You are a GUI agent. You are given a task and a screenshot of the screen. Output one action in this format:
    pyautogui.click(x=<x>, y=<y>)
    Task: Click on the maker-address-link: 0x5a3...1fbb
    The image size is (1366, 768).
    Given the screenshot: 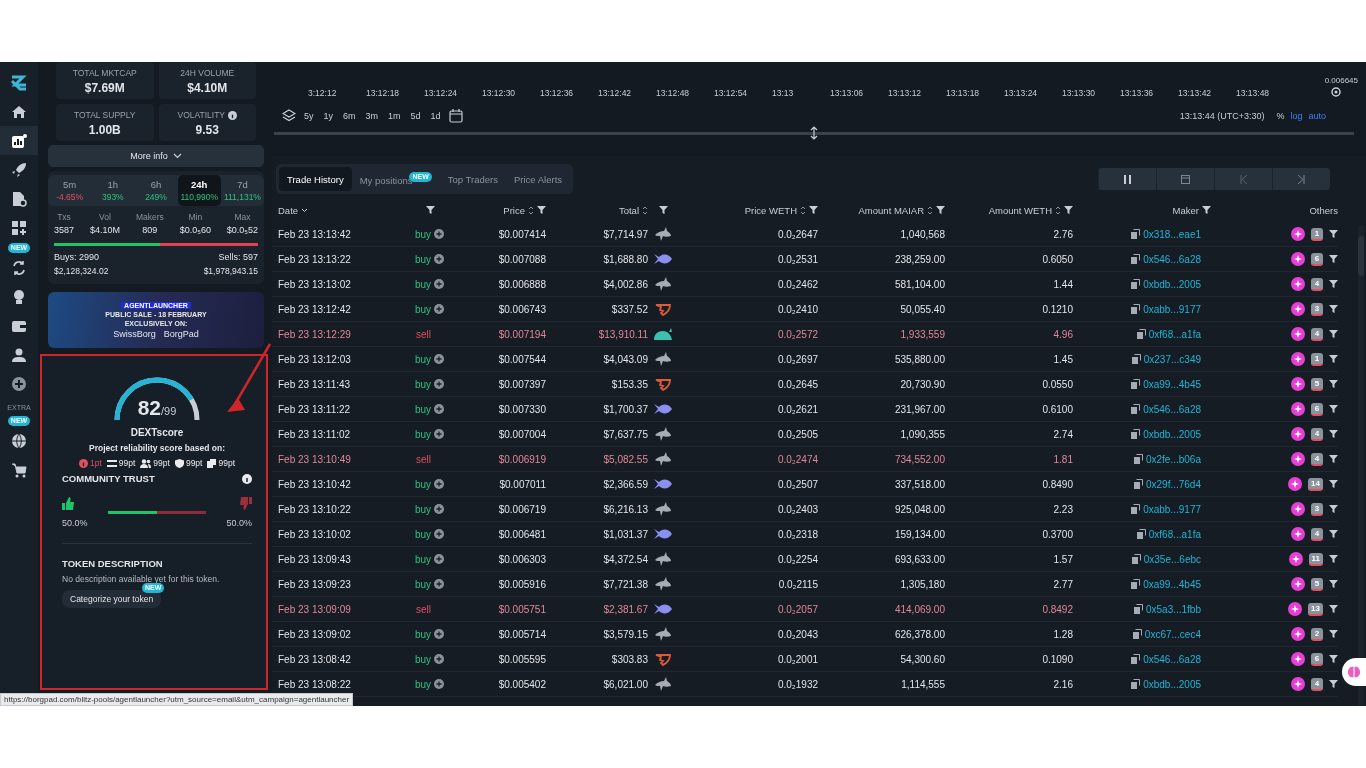 What is the action you would take?
    pyautogui.click(x=1173, y=609)
    